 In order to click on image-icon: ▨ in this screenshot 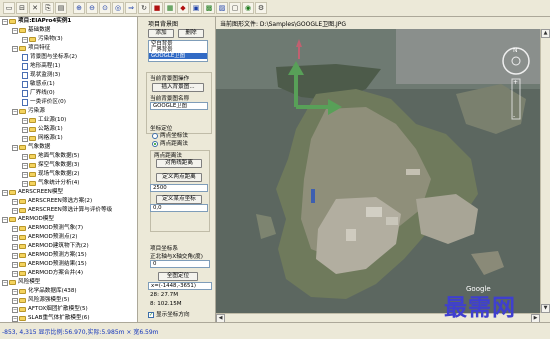, I will do `click(222, 8)`.